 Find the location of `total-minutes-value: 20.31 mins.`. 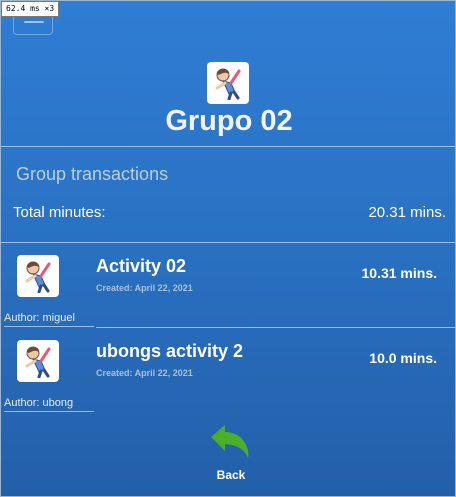

total-minutes-value: 20.31 mins. is located at coordinates (407, 212).